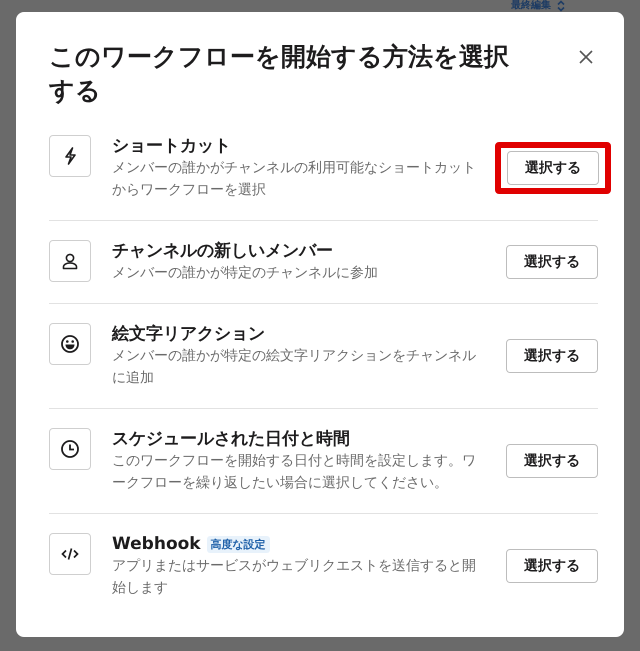  I want to click on option-title: チャンネルの新しいメンバー, so click(222, 251).